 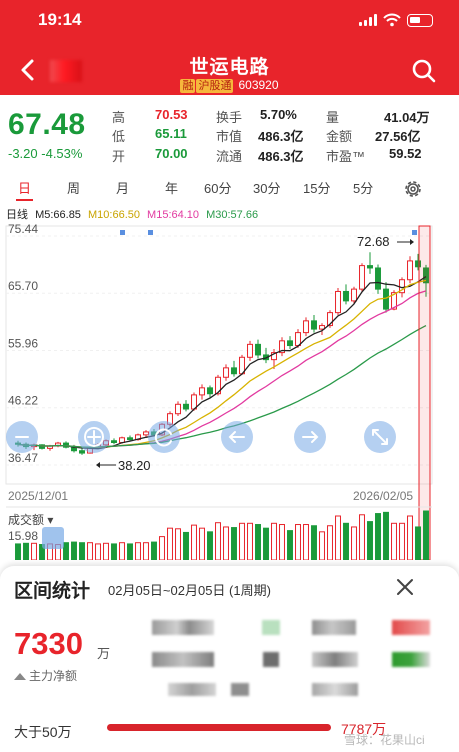 What do you see at coordinates (407, 117) in the screenshot?
I see `volume-value: 41.04万` at bounding box center [407, 117].